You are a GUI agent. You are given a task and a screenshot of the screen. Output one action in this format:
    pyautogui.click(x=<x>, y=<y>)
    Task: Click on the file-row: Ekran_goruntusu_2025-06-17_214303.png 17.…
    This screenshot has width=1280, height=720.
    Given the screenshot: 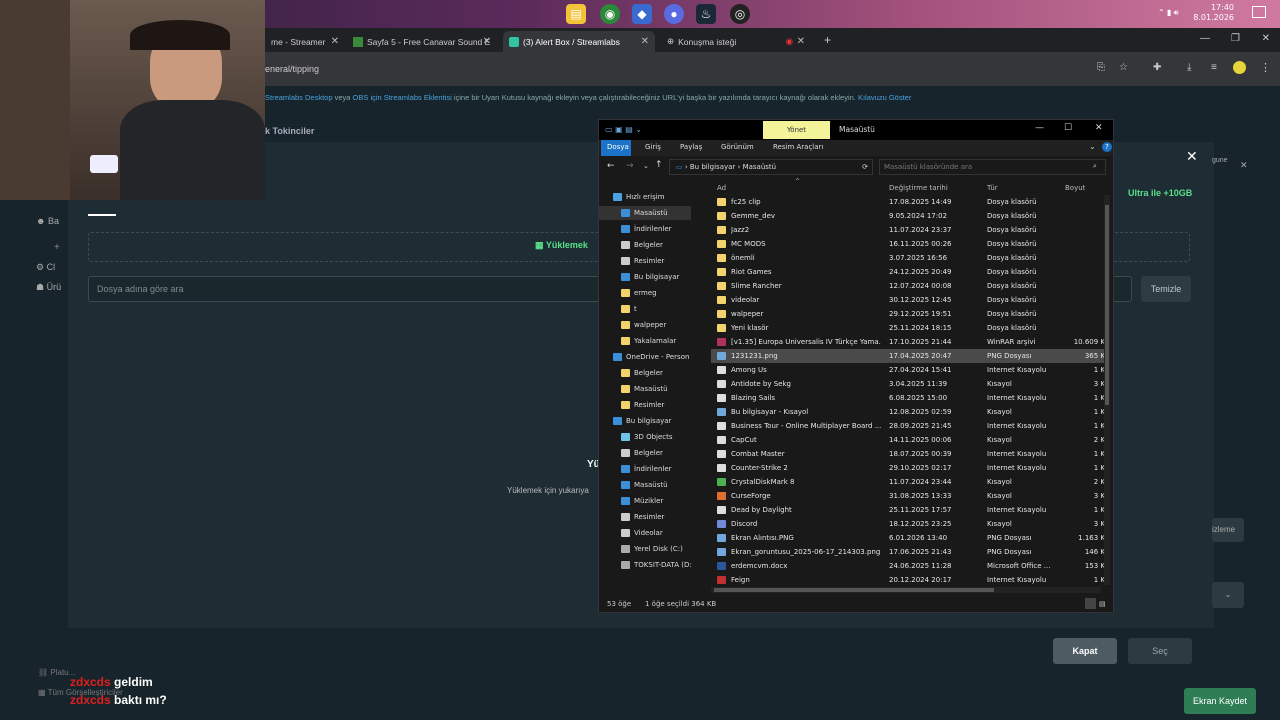 What is the action you would take?
    pyautogui.click(x=909, y=552)
    